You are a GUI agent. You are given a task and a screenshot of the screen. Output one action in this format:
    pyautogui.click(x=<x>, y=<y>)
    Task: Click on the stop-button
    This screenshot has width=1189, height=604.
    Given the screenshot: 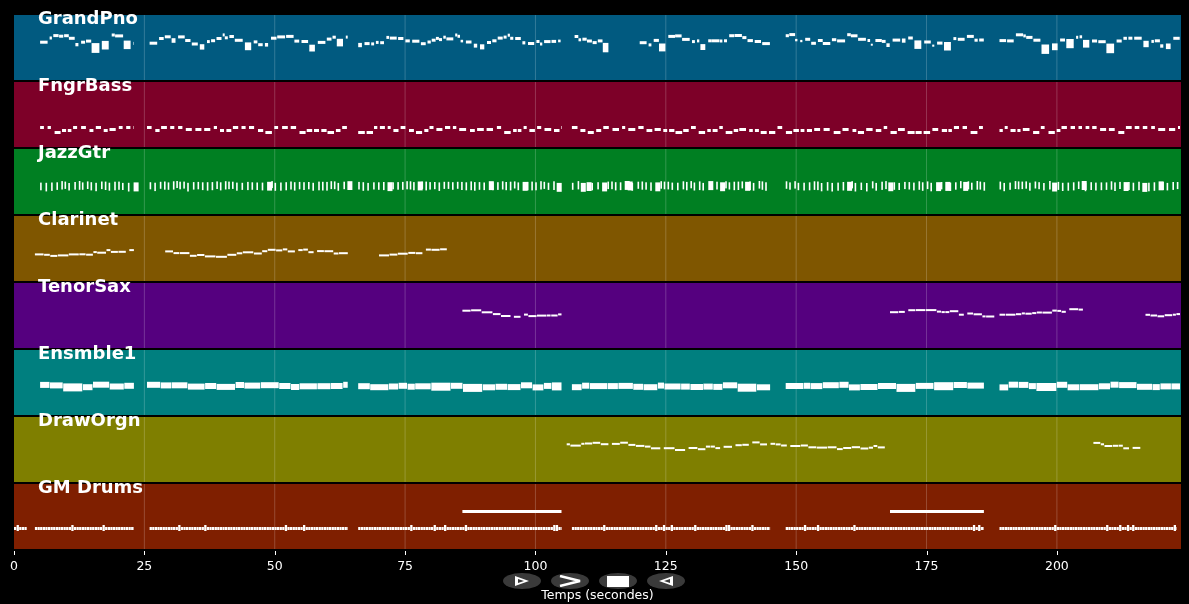 What is the action you would take?
    pyautogui.click(x=618, y=581)
    